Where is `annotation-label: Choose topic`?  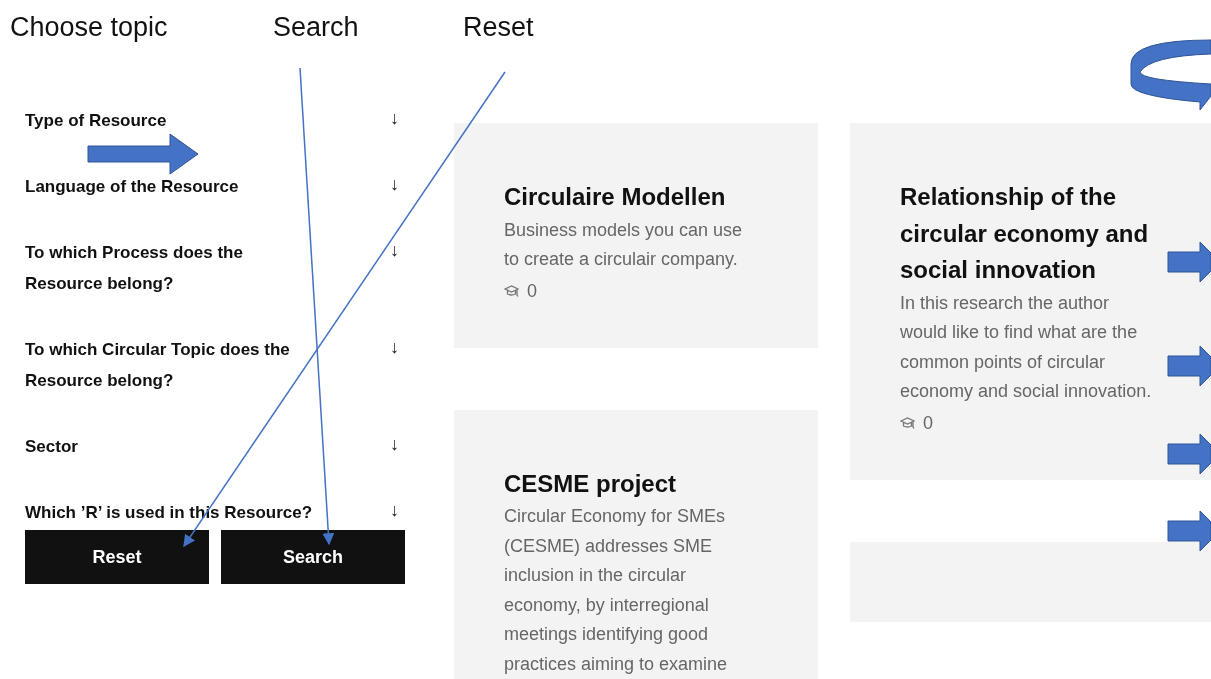 annotation-label: Choose topic is located at coordinates (89, 27).